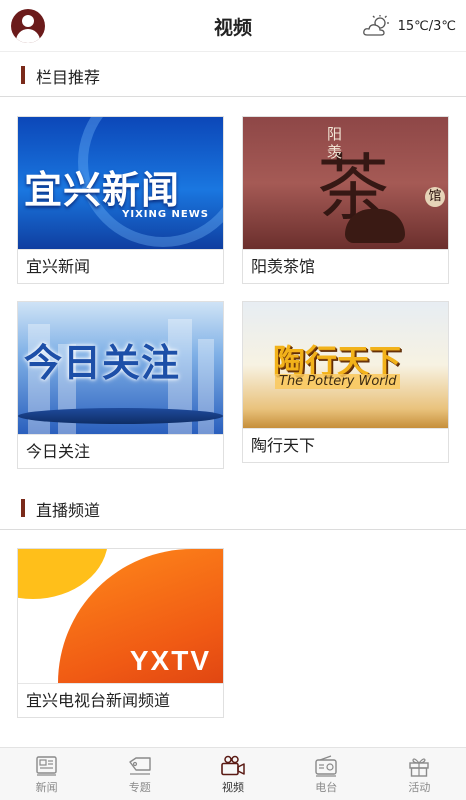 The height and width of the screenshot is (800, 466). Describe the element at coordinates (120, 266) in the screenshot. I see `program-title: 宜兴新闻` at that location.